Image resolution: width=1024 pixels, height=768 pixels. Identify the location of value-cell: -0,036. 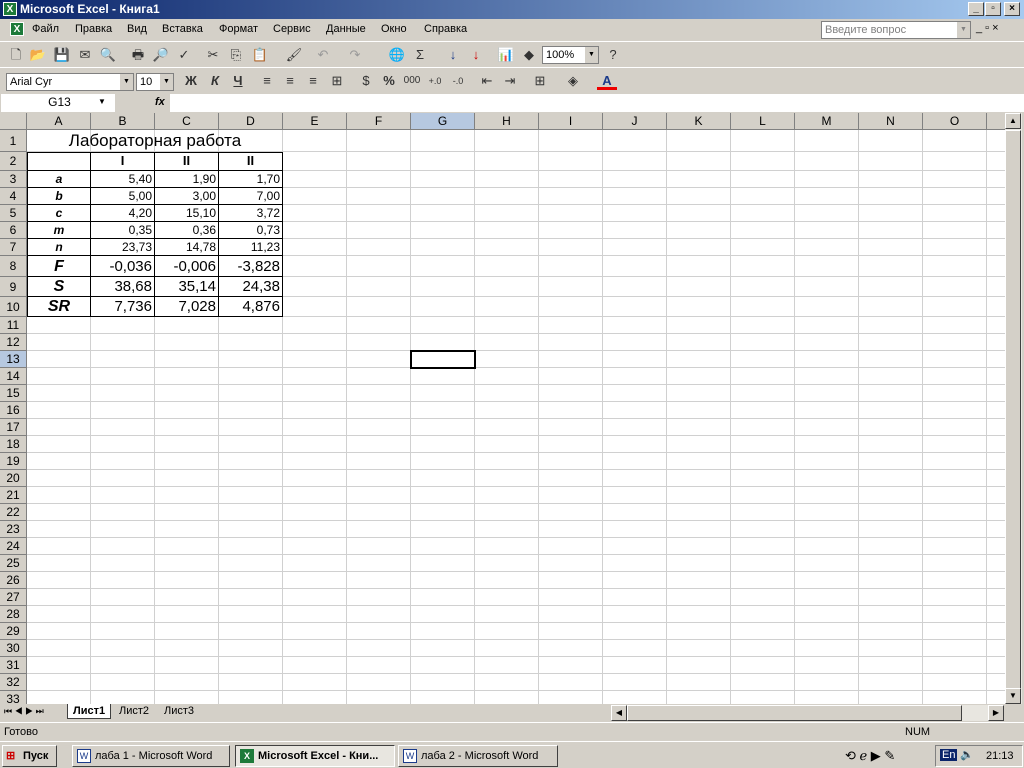
(123, 266).